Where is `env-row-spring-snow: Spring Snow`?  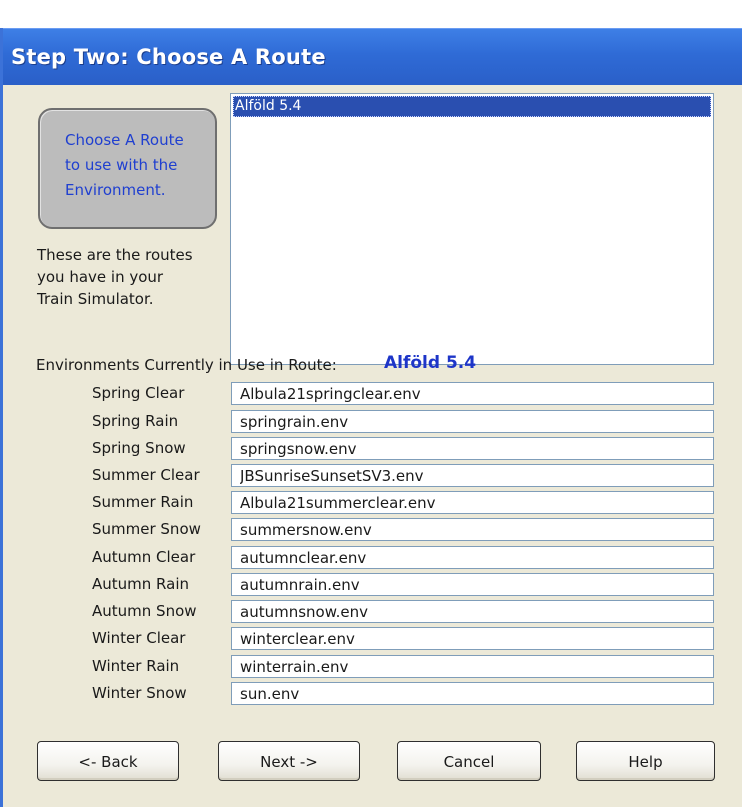
env-row-spring-snow: Spring Snow is located at coordinates (372, 450).